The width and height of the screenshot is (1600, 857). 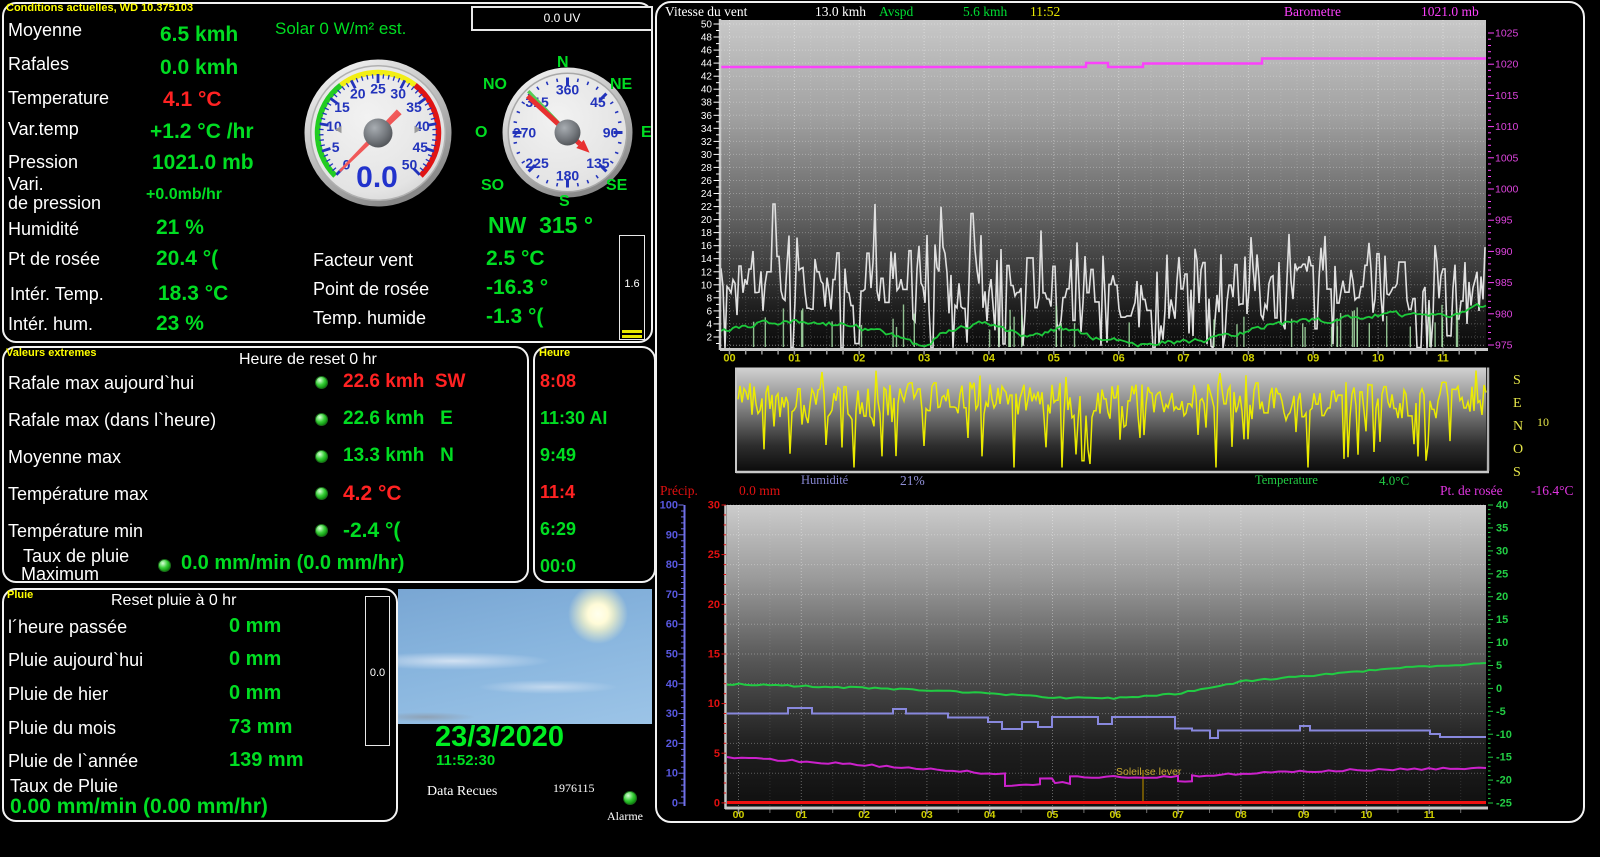 I want to click on svg-text: 80, so click(x=672, y=565).